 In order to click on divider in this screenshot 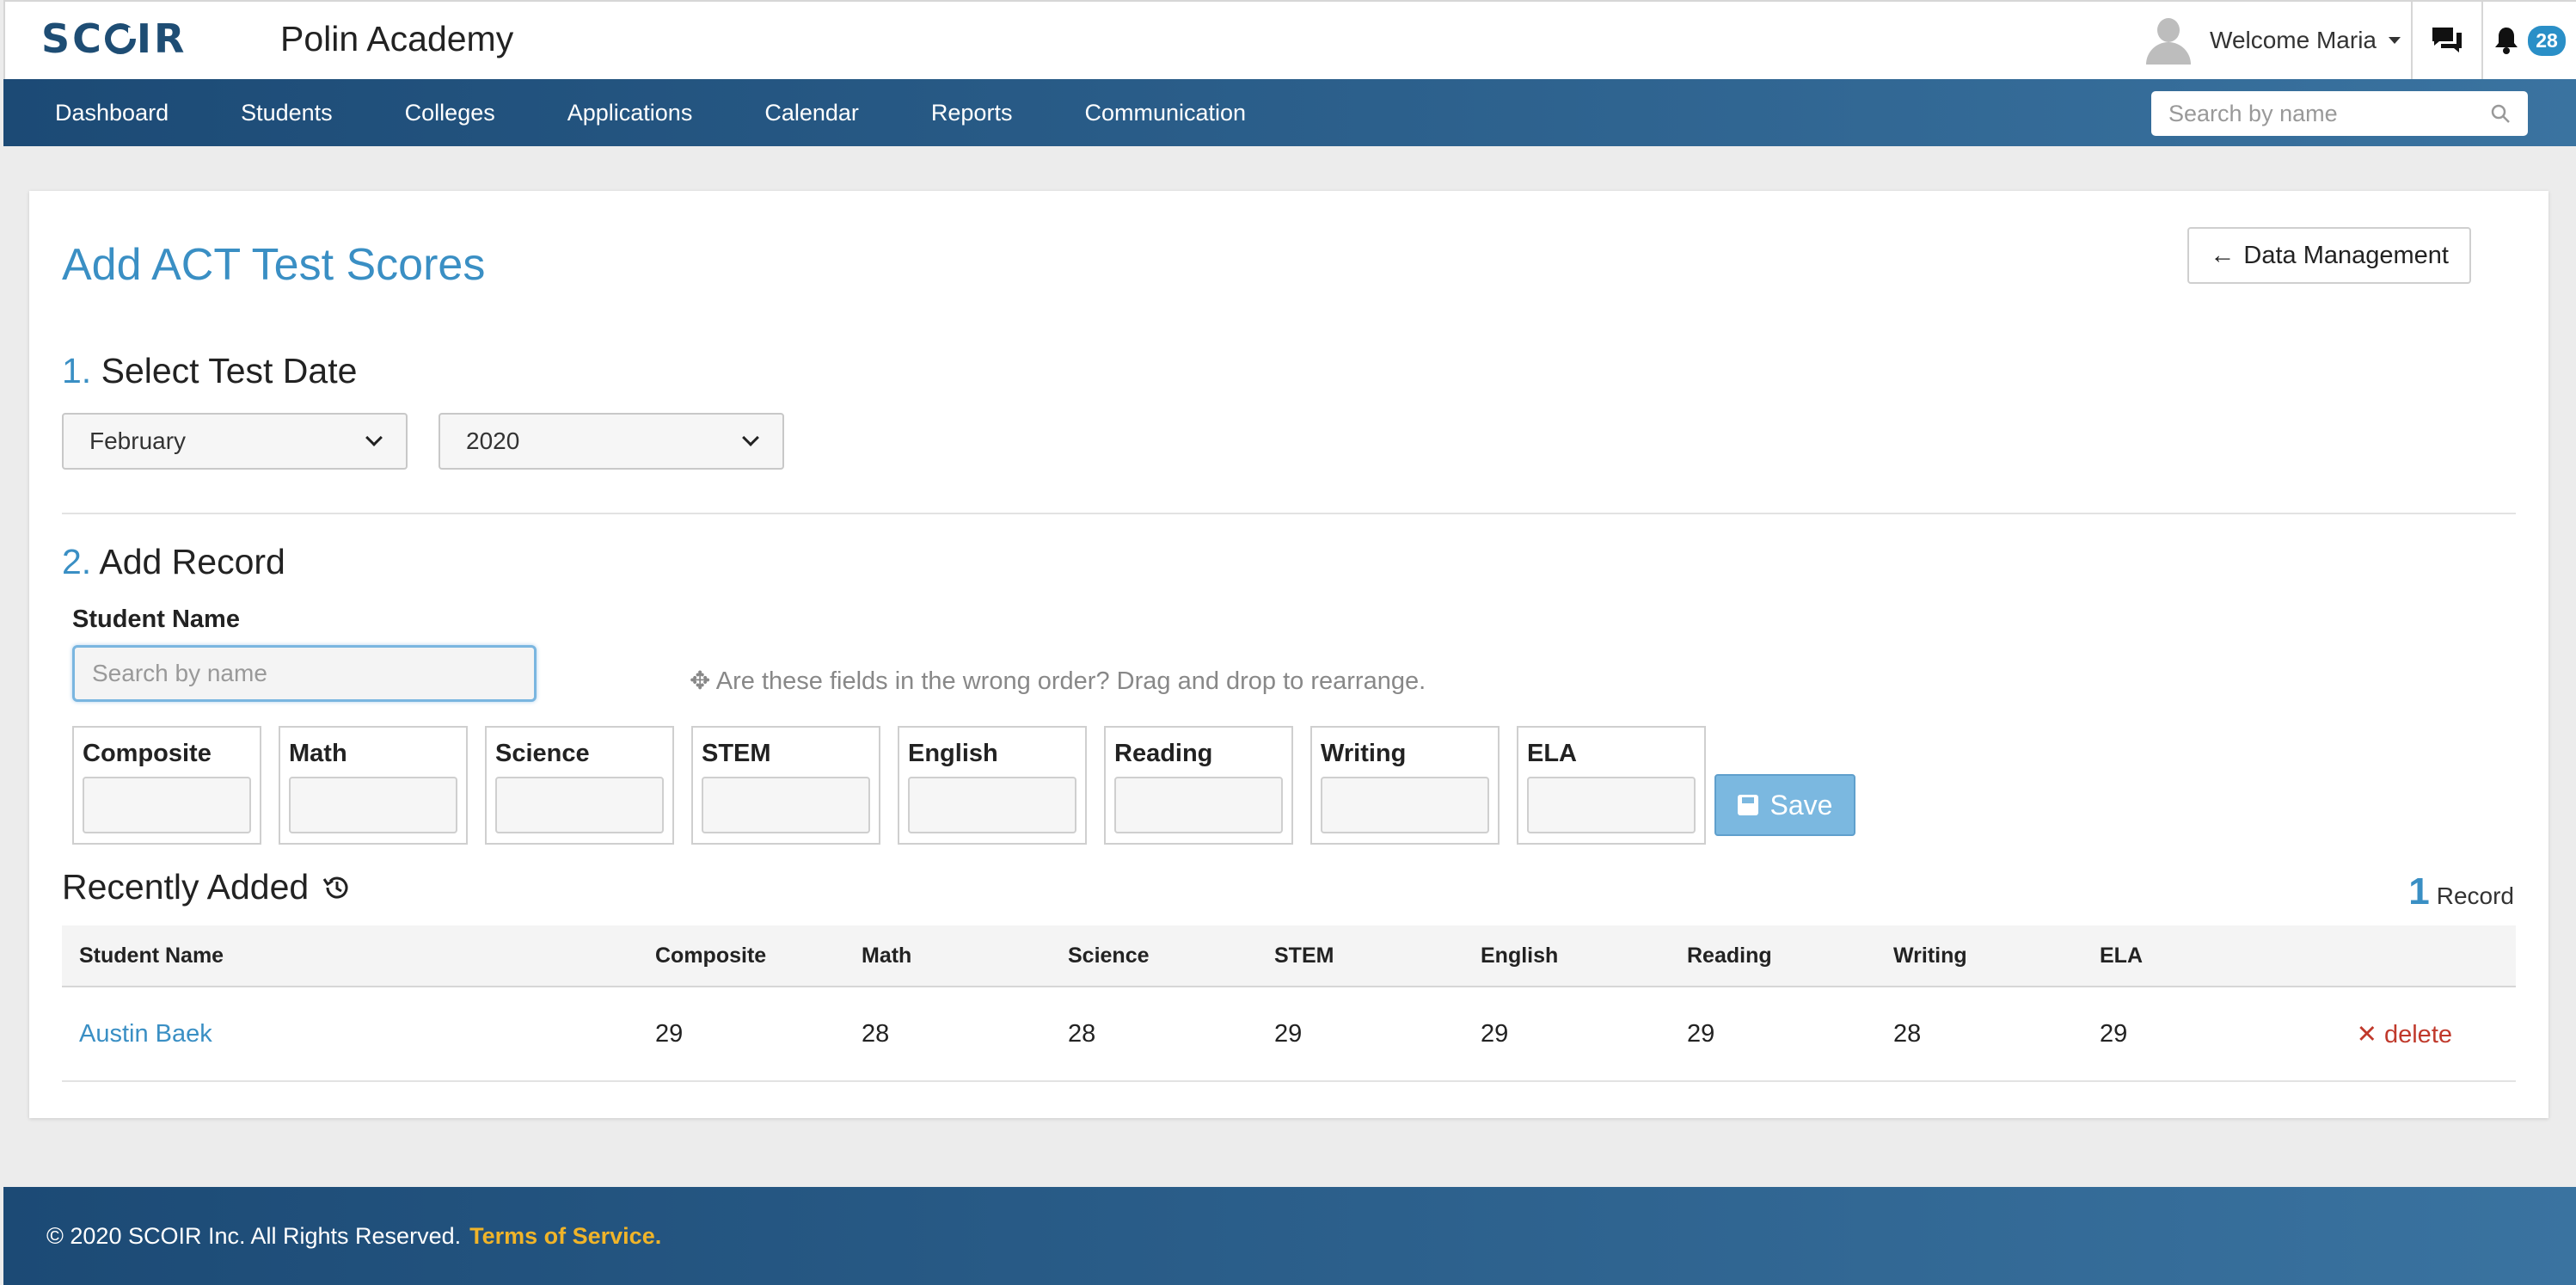, I will do `click(1289, 514)`.